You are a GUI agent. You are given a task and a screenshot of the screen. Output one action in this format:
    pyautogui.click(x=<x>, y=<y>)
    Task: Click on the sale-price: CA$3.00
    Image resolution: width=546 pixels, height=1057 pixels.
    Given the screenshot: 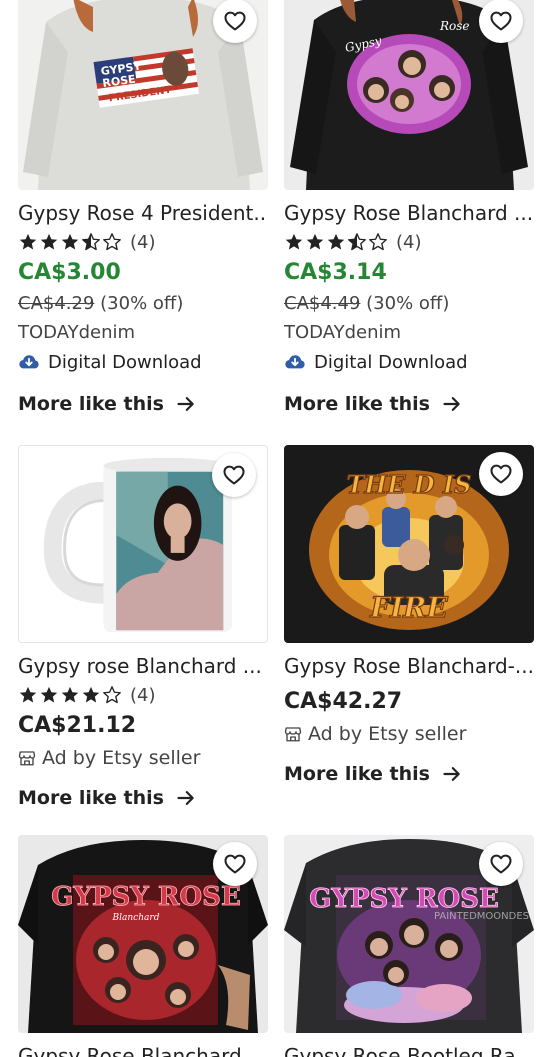 What is the action you would take?
    pyautogui.click(x=69, y=272)
    